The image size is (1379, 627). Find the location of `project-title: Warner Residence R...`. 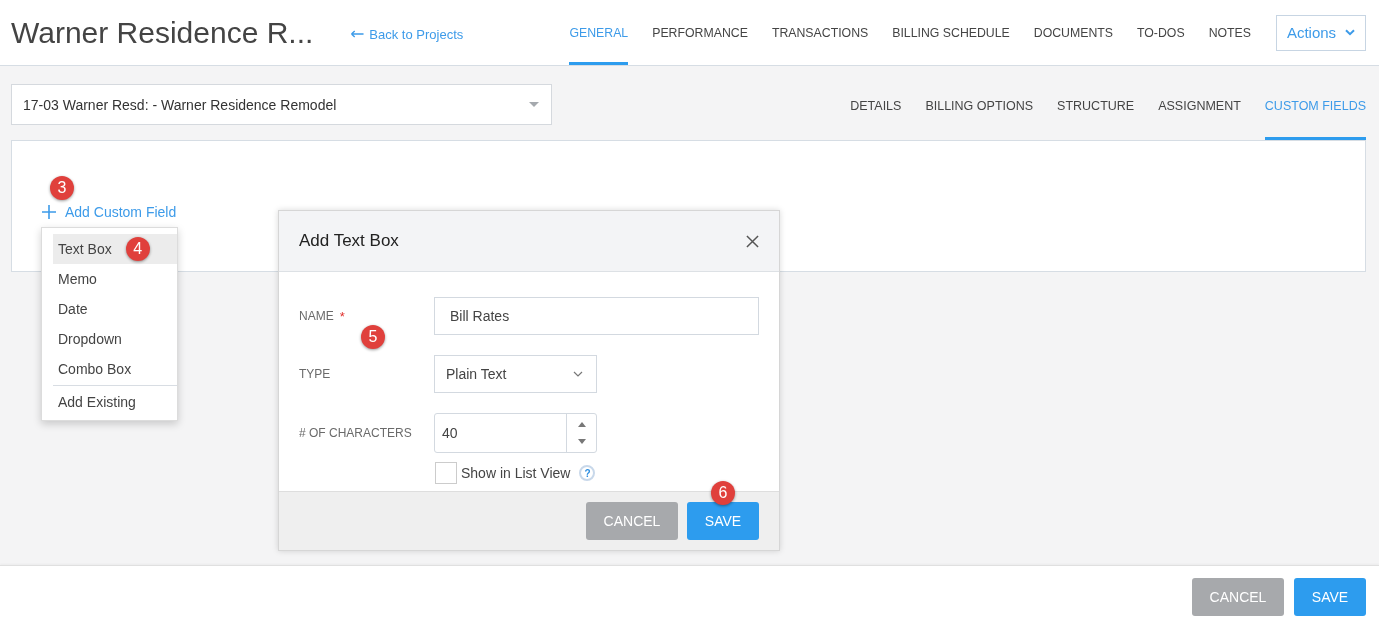

project-title: Warner Residence R... is located at coordinates (162, 32).